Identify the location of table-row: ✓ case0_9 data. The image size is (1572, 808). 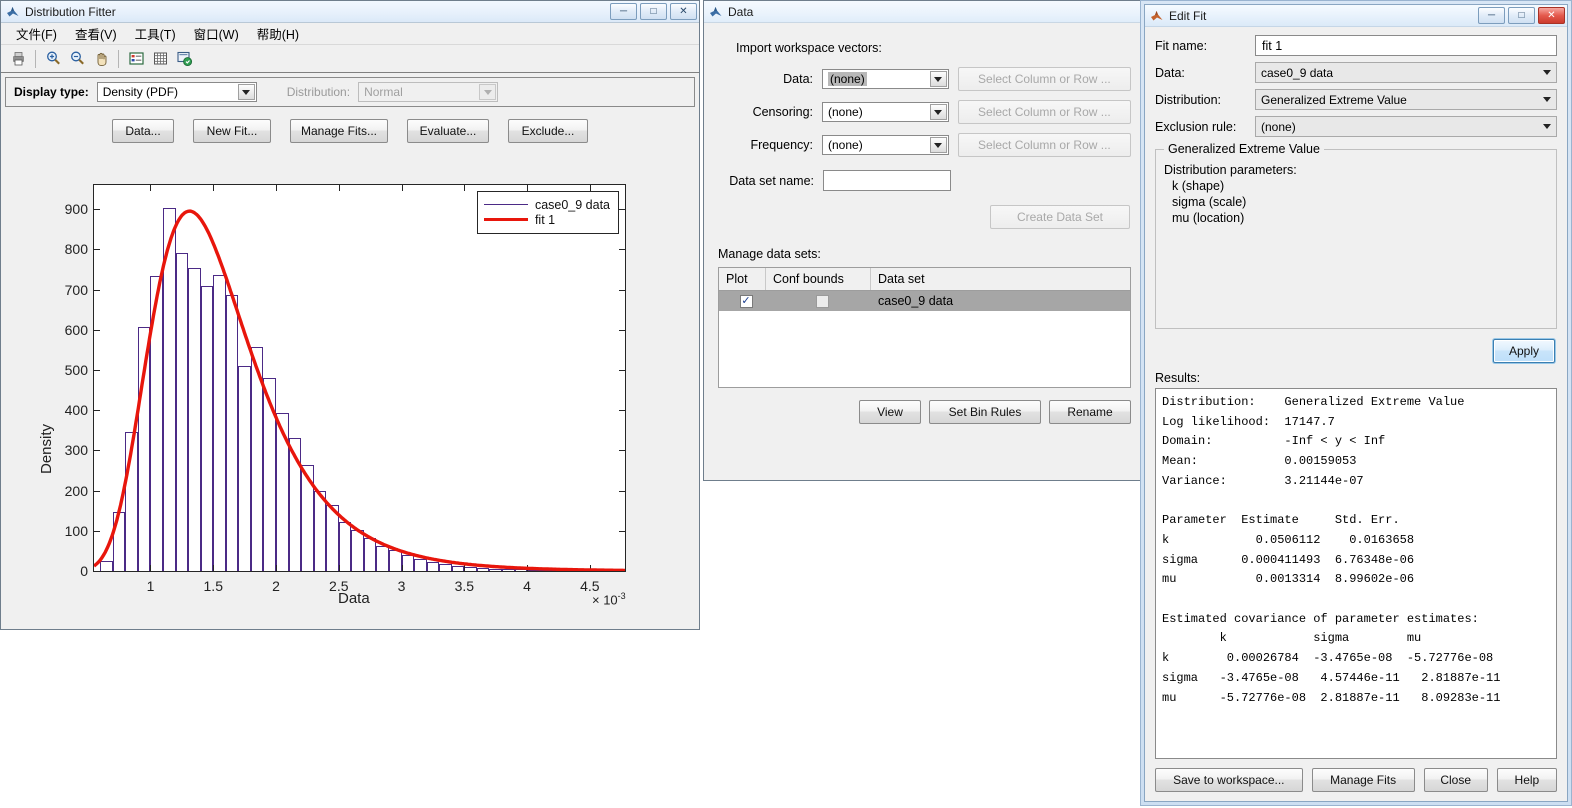
(924, 301).